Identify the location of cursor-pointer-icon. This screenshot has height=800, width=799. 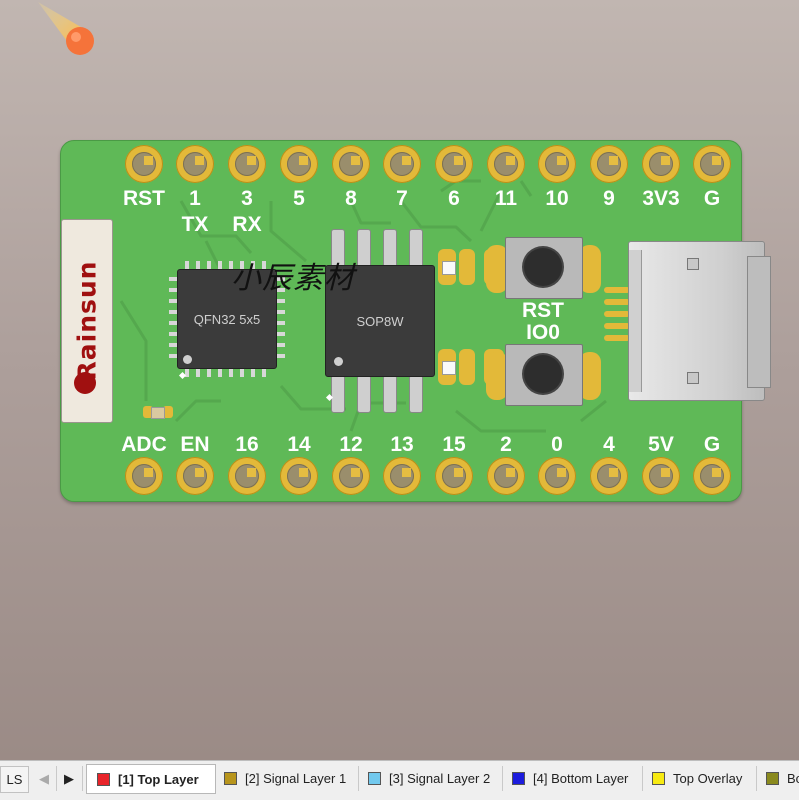
(66, 28).